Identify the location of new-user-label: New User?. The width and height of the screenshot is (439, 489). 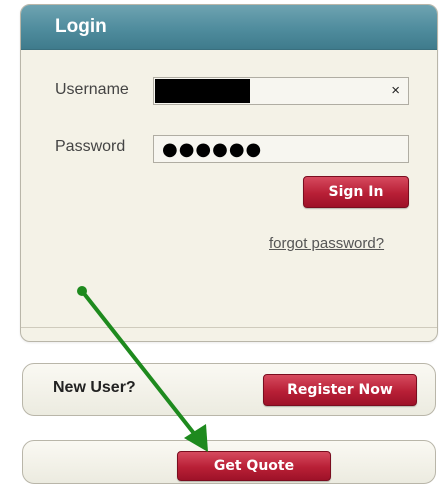
(94, 387).